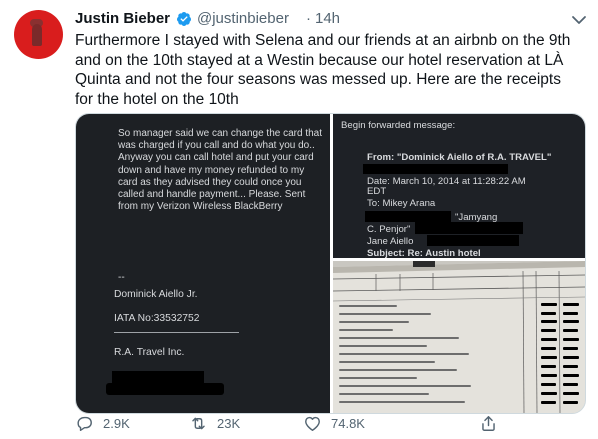 The height and width of the screenshot is (439, 598). I want to click on recipient-jane: Jane Aiello, so click(390, 241).